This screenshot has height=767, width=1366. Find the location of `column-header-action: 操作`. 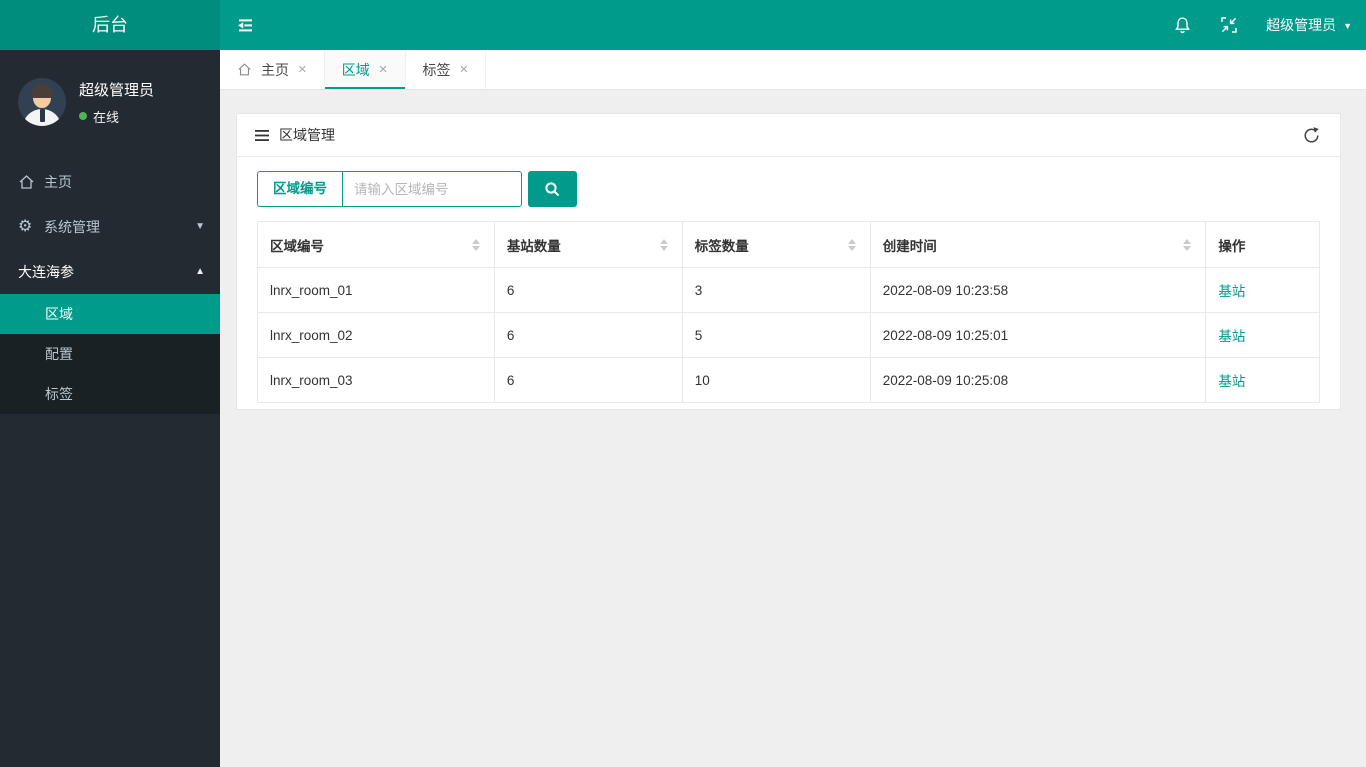

column-header-action: 操作 is located at coordinates (1262, 244).